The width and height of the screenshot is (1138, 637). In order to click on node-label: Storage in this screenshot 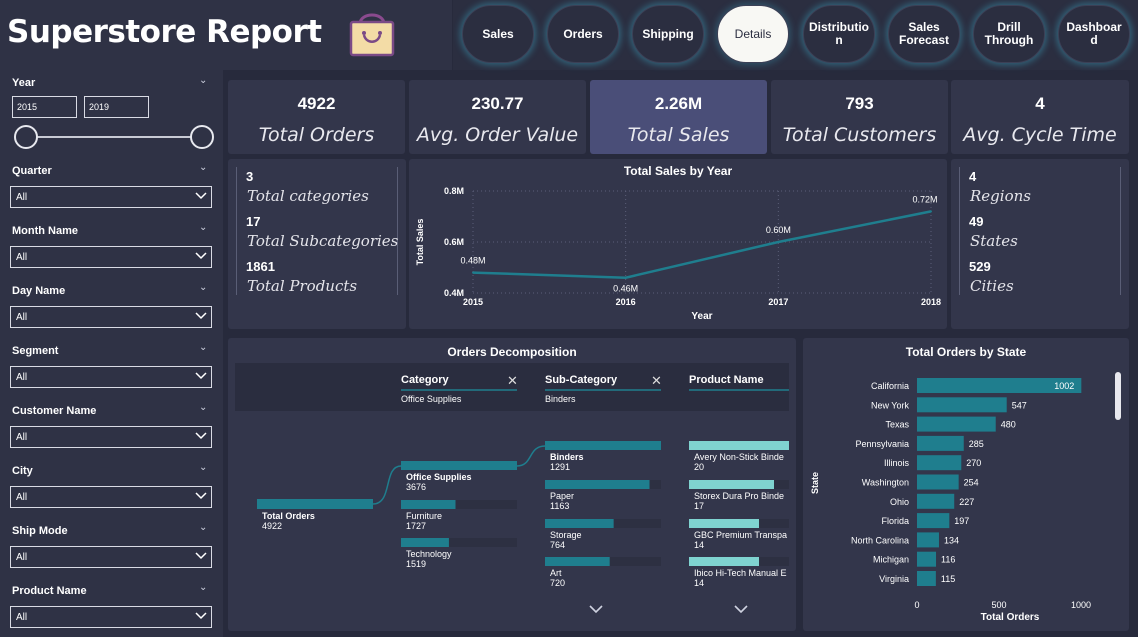, I will do `click(566, 535)`.